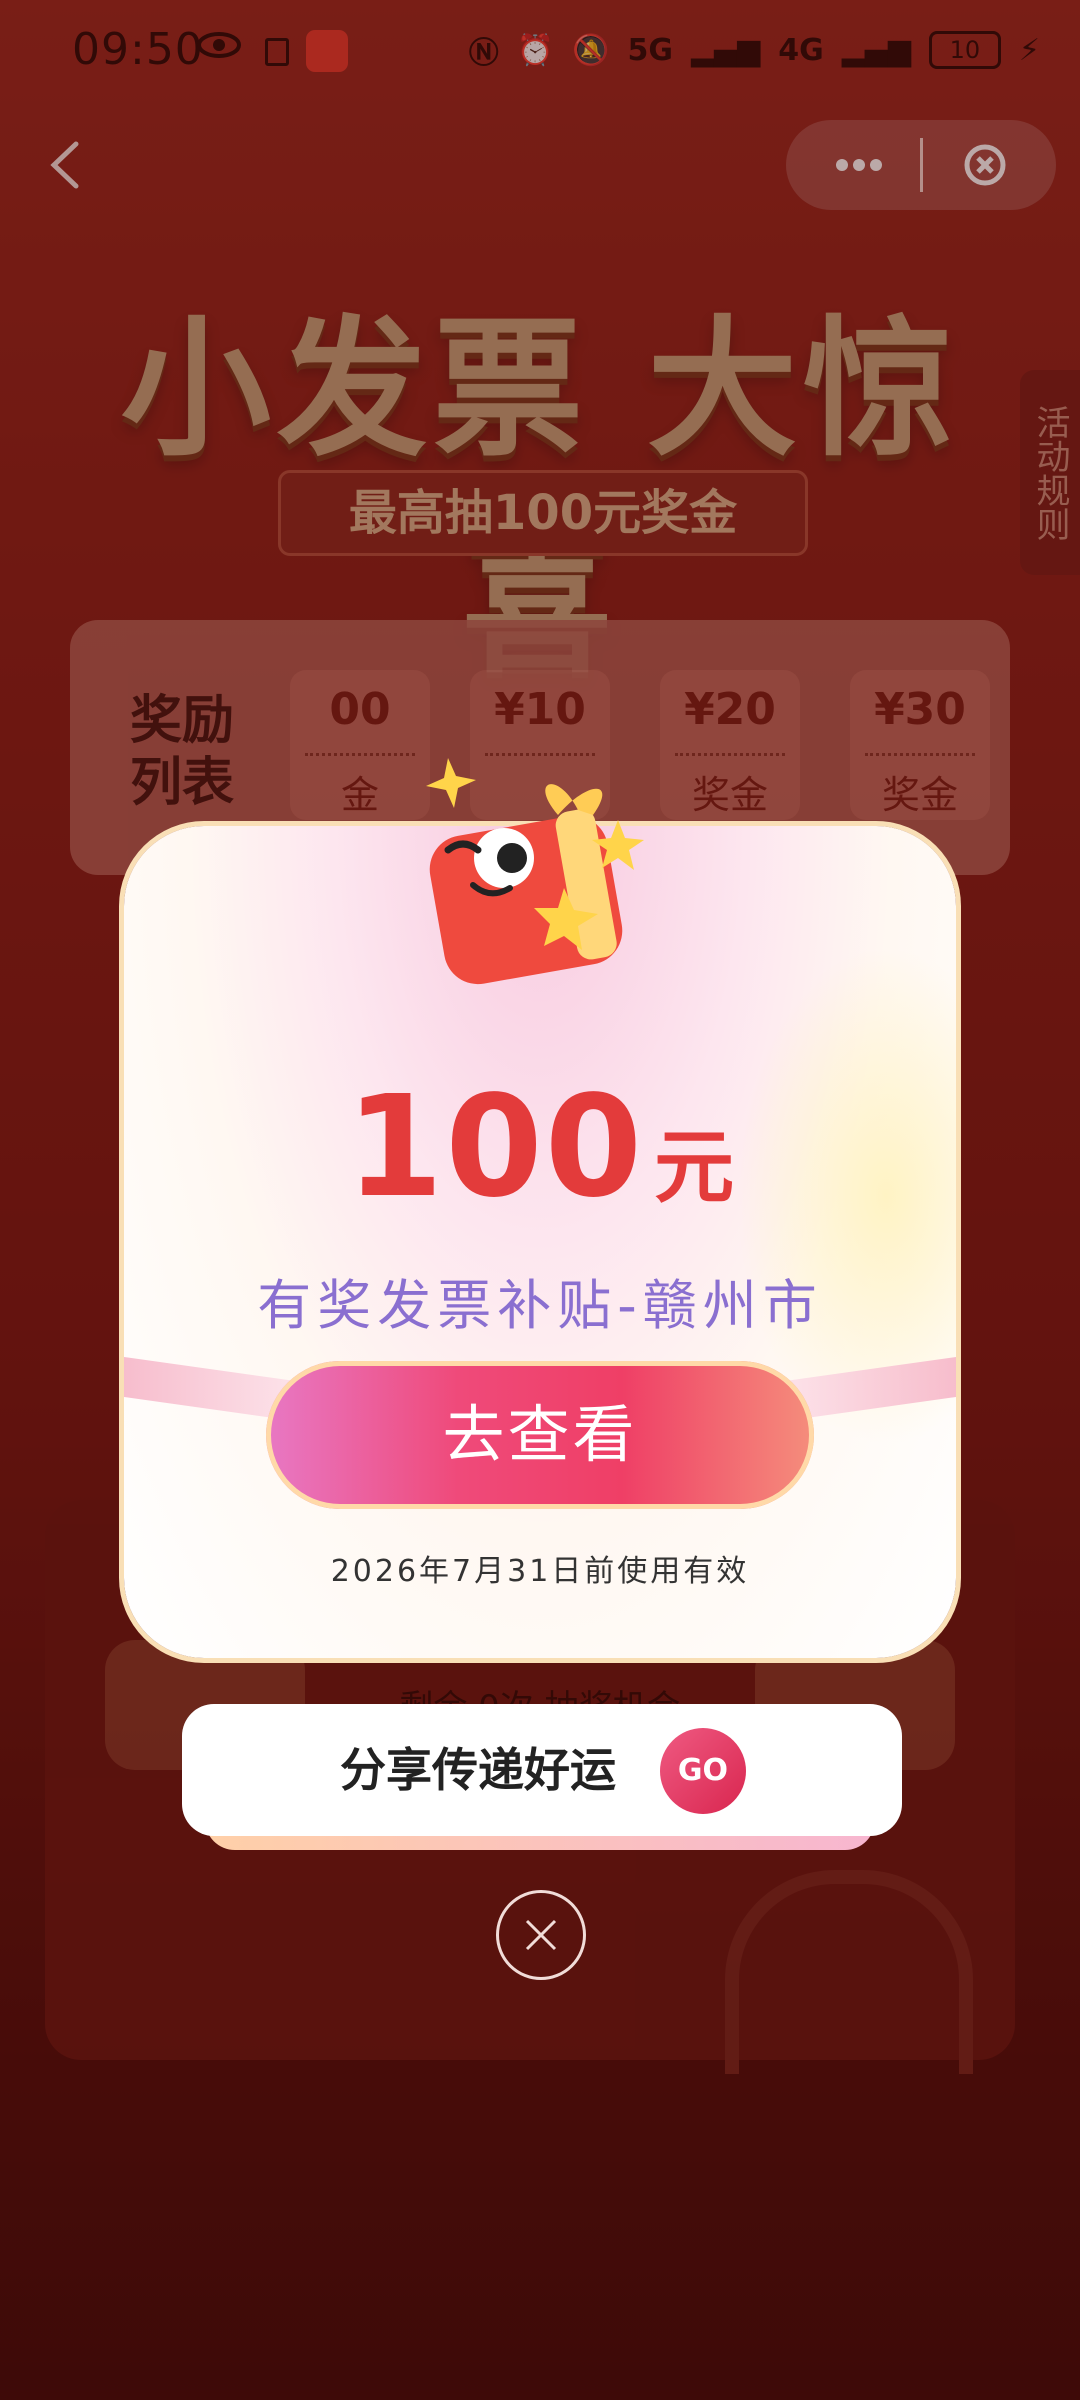 The width and height of the screenshot is (1080, 2400). Describe the element at coordinates (703, 1771) in the screenshot. I see `go-button: GO` at that location.